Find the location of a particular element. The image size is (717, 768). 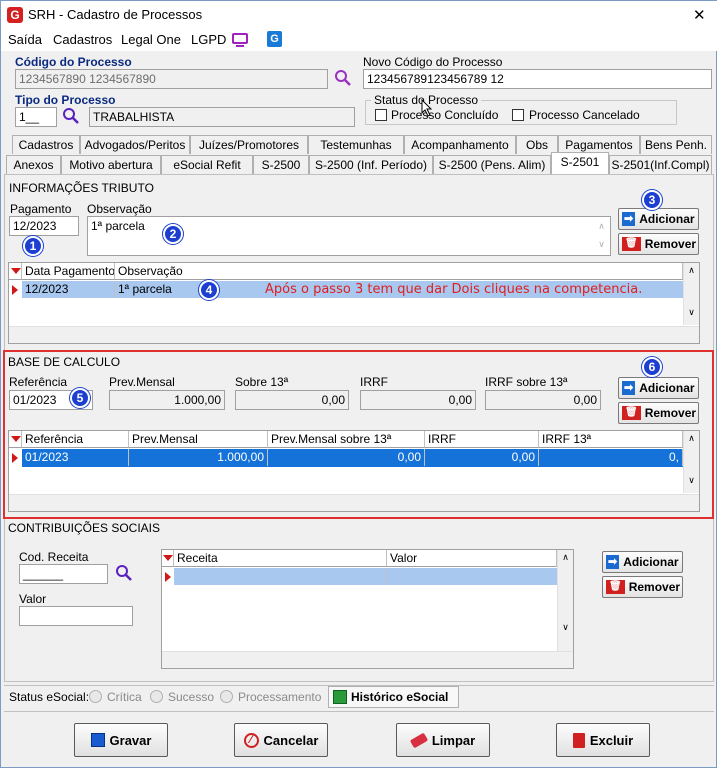

step-badge-4: 4 is located at coordinates (209, 290).